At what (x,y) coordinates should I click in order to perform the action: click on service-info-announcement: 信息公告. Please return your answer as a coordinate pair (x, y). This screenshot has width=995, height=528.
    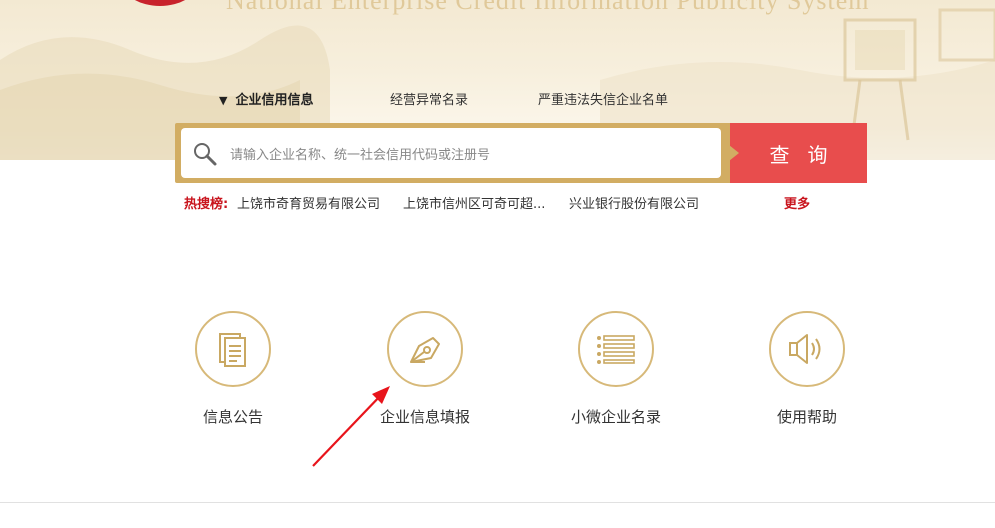
    Looking at the image, I should click on (233, 369).